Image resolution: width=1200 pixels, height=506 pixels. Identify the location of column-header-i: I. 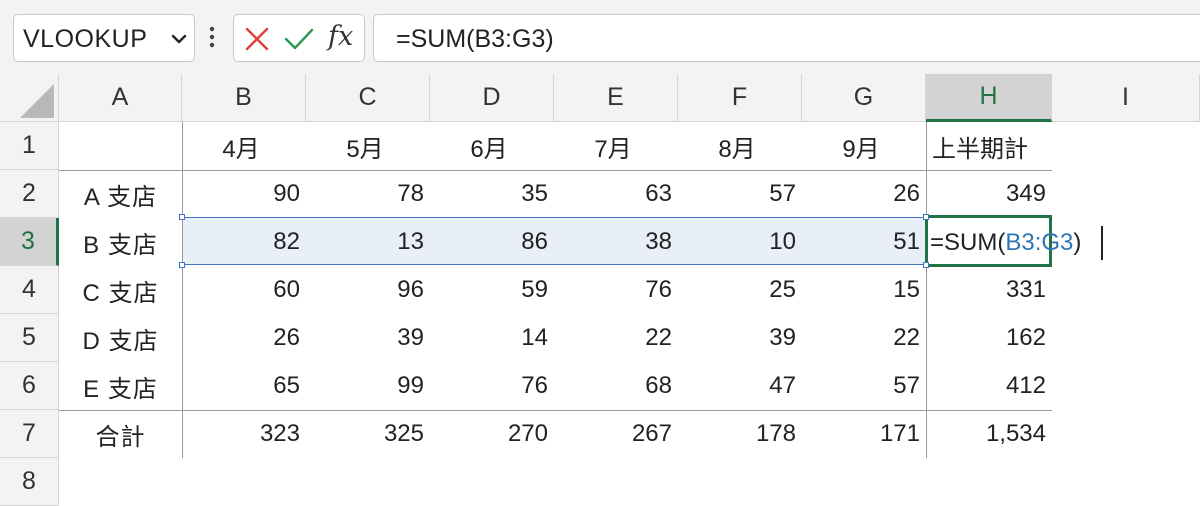
(1126, 98).